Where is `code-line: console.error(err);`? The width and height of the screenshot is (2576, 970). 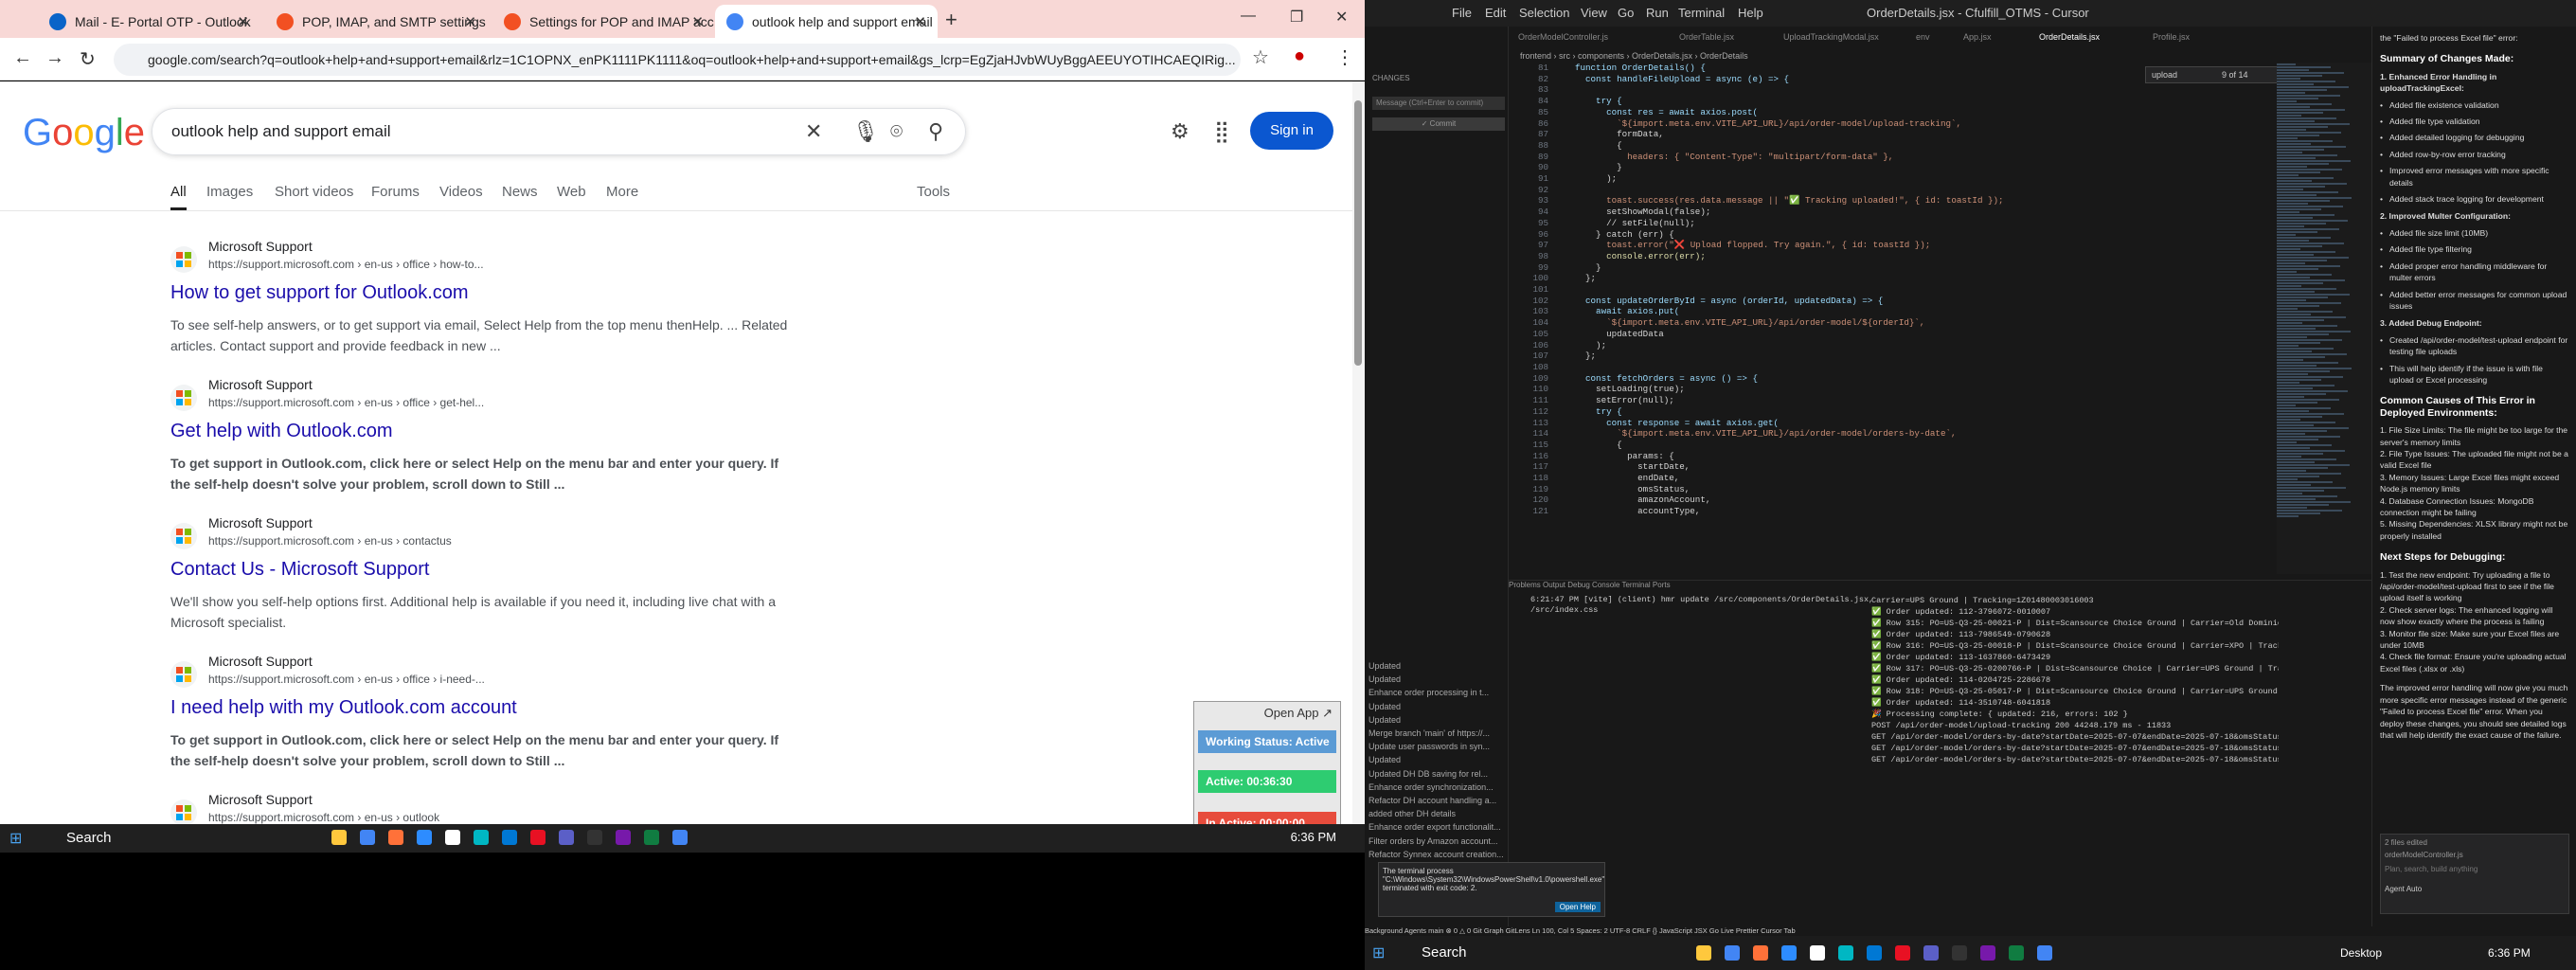
code-line: console.error(err); is located at coordinates (1789, 256).